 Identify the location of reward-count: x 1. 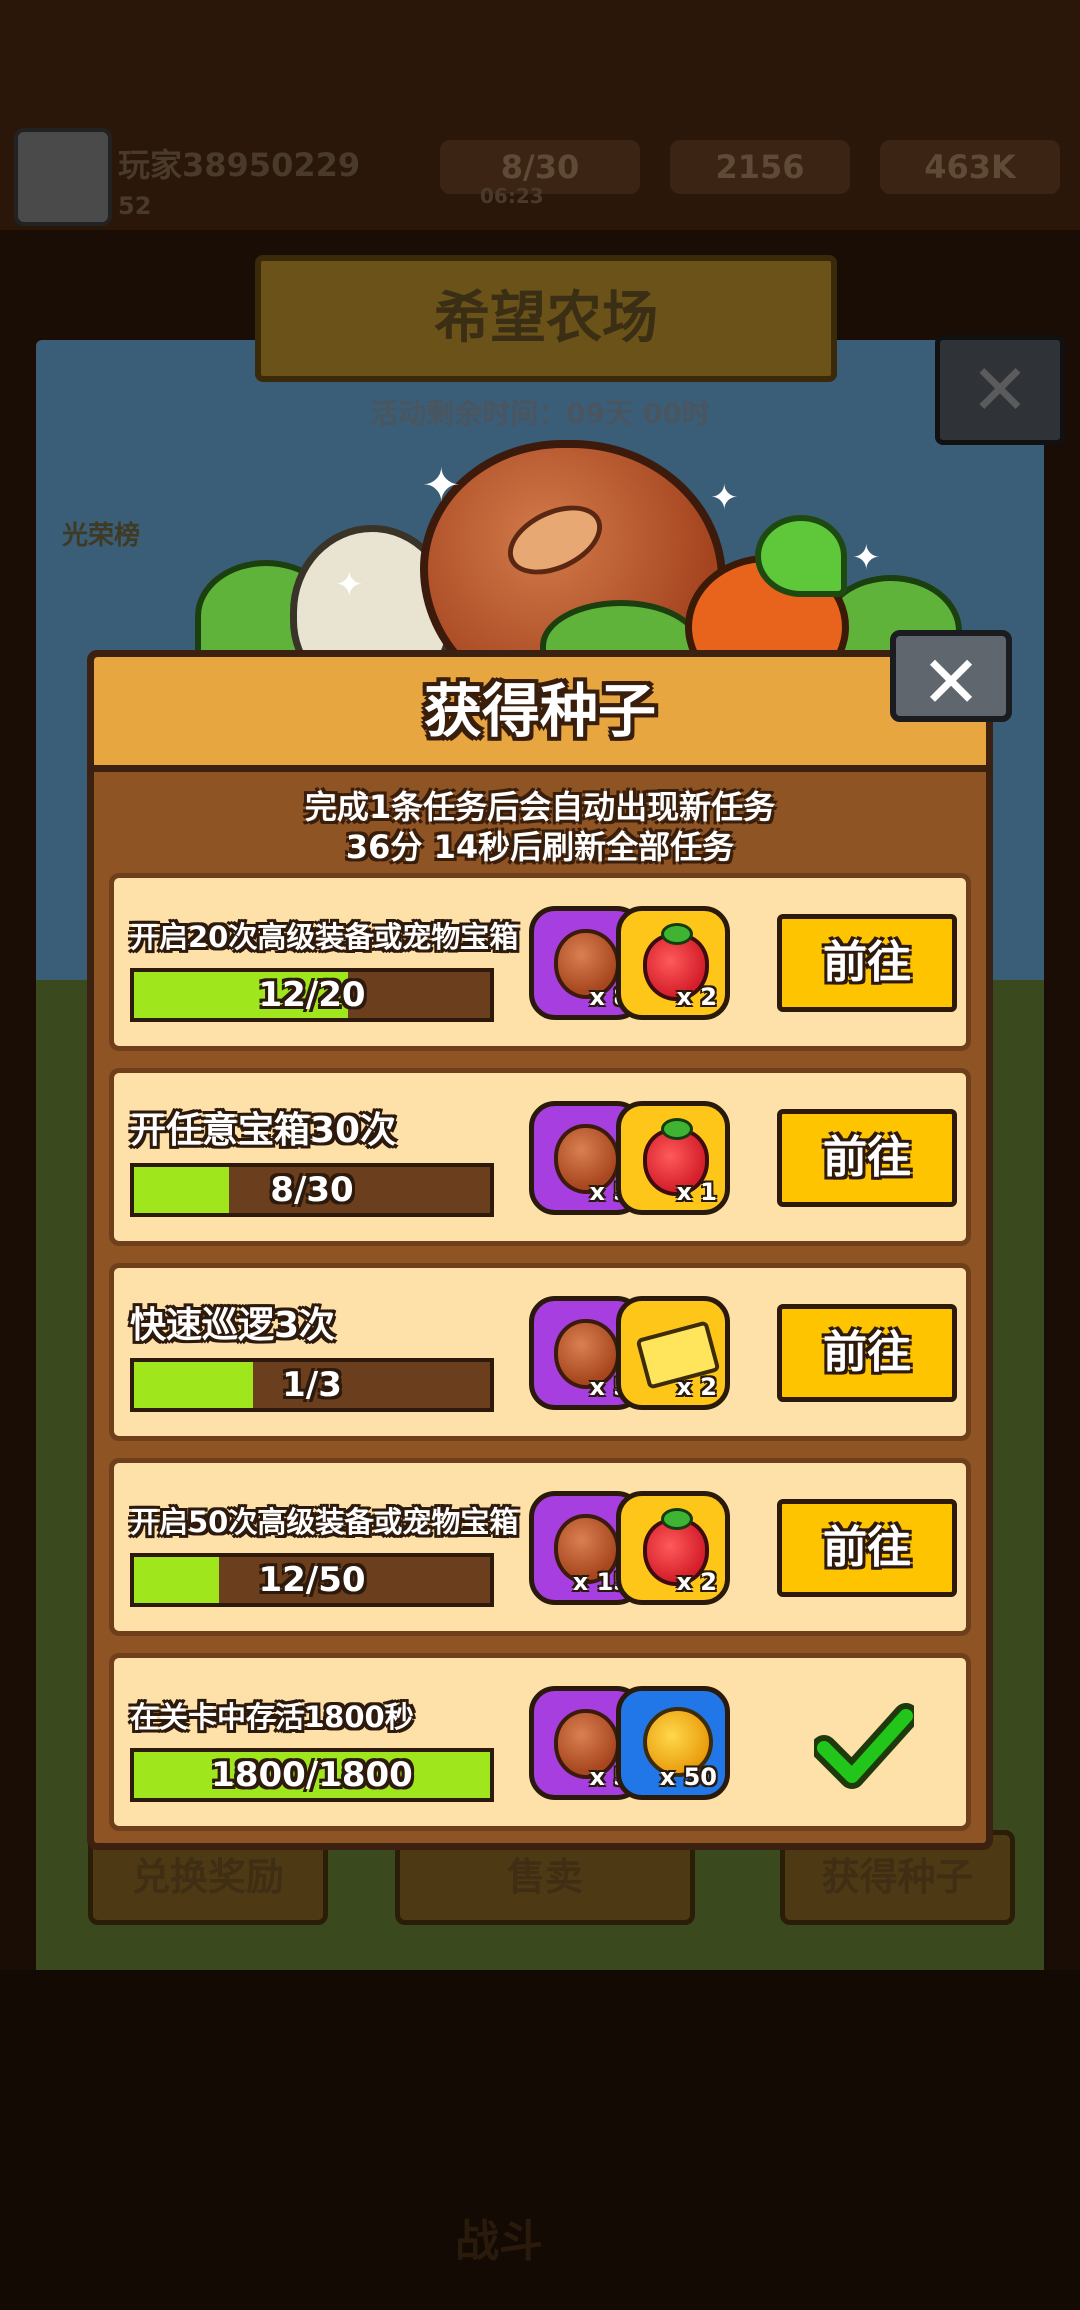
(696, 1192).